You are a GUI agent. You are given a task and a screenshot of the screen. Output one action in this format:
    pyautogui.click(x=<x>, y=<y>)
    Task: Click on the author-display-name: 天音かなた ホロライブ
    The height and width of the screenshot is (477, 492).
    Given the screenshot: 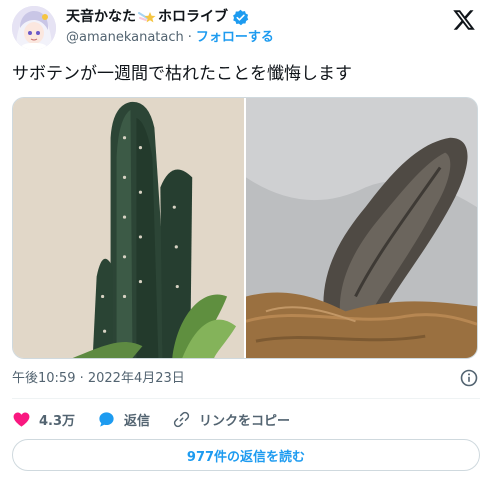 What is the action you would take?
    pyautogui.click(x=170, y=17)
    